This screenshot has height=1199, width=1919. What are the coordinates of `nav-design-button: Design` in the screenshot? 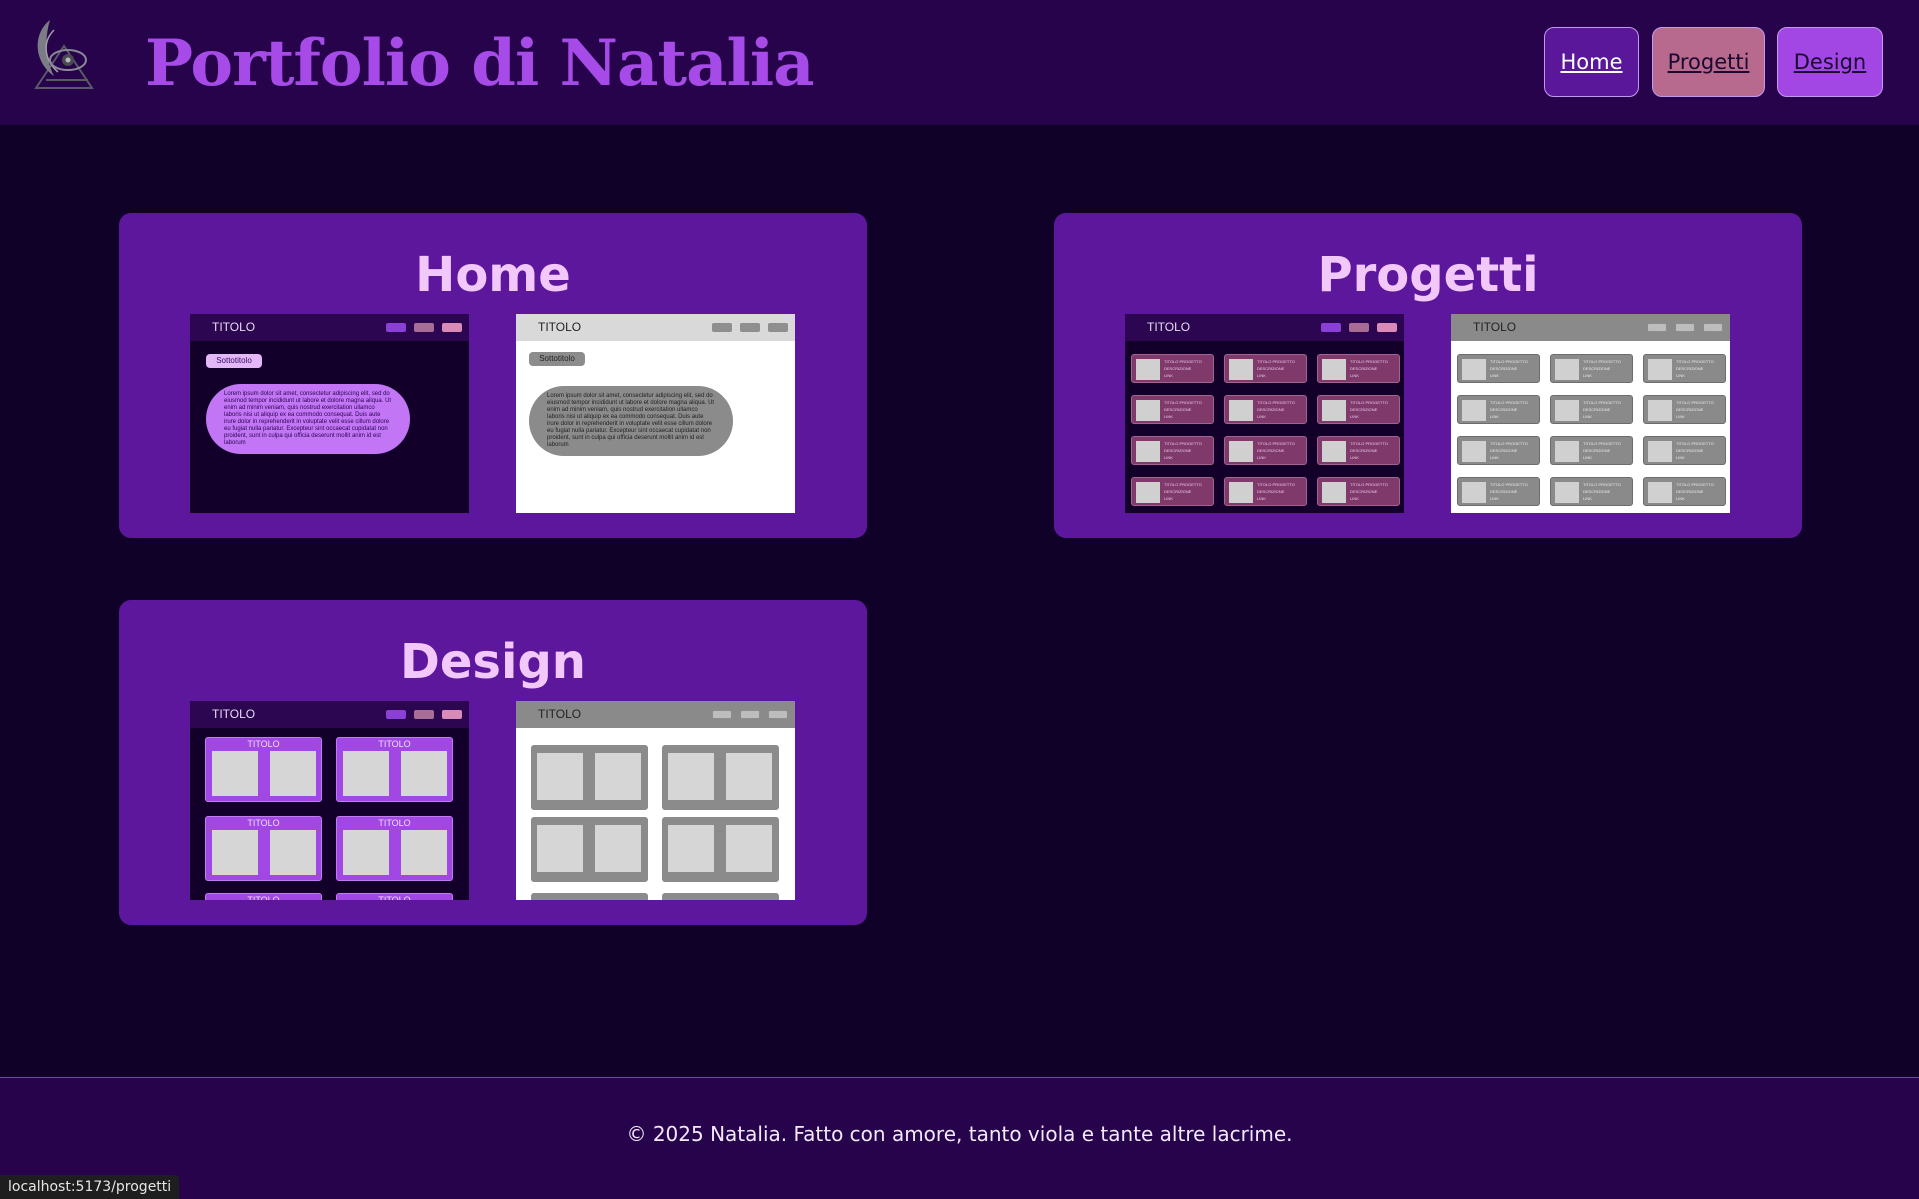 It's located at (1830, 62).